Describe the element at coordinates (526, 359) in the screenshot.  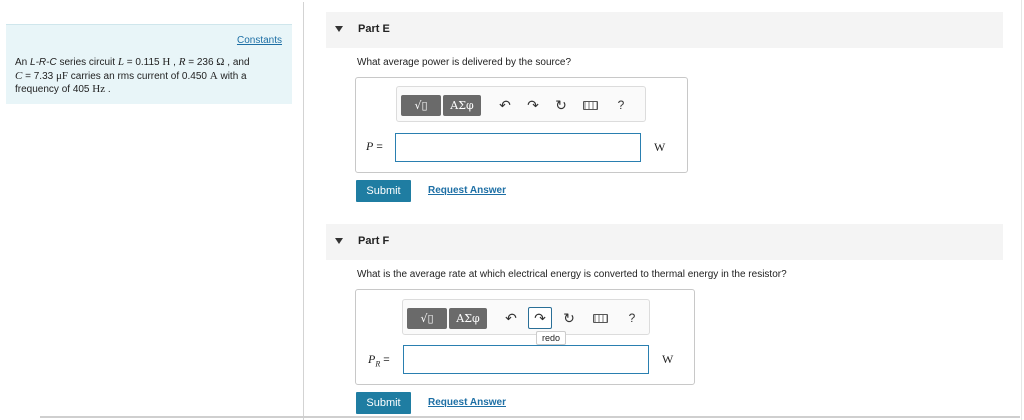
I see `part-f-answer-input` at that location.